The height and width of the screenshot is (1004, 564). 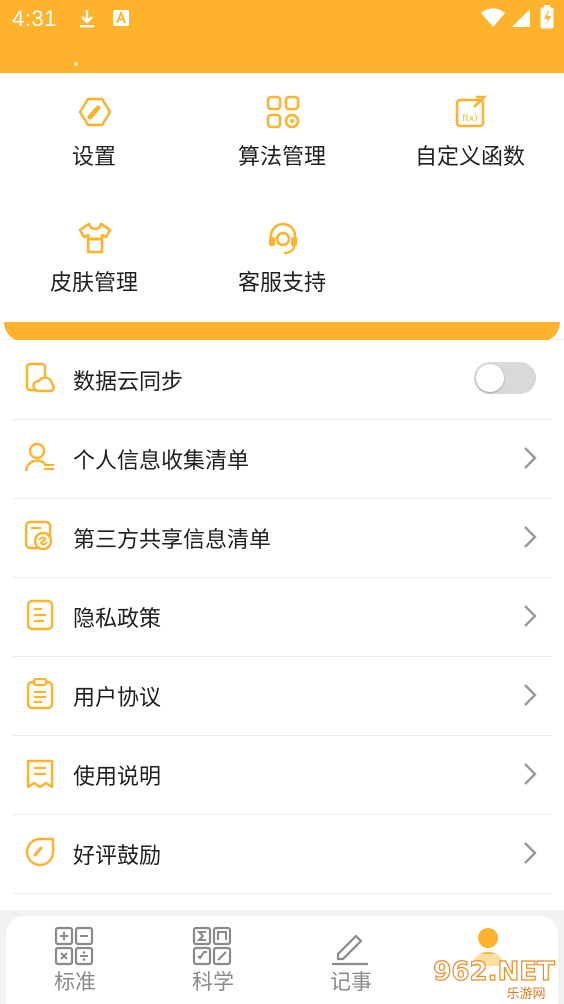 I want to click on grid-item-custom-function: f(x) 自定义函数, so click(x=470, y=123).